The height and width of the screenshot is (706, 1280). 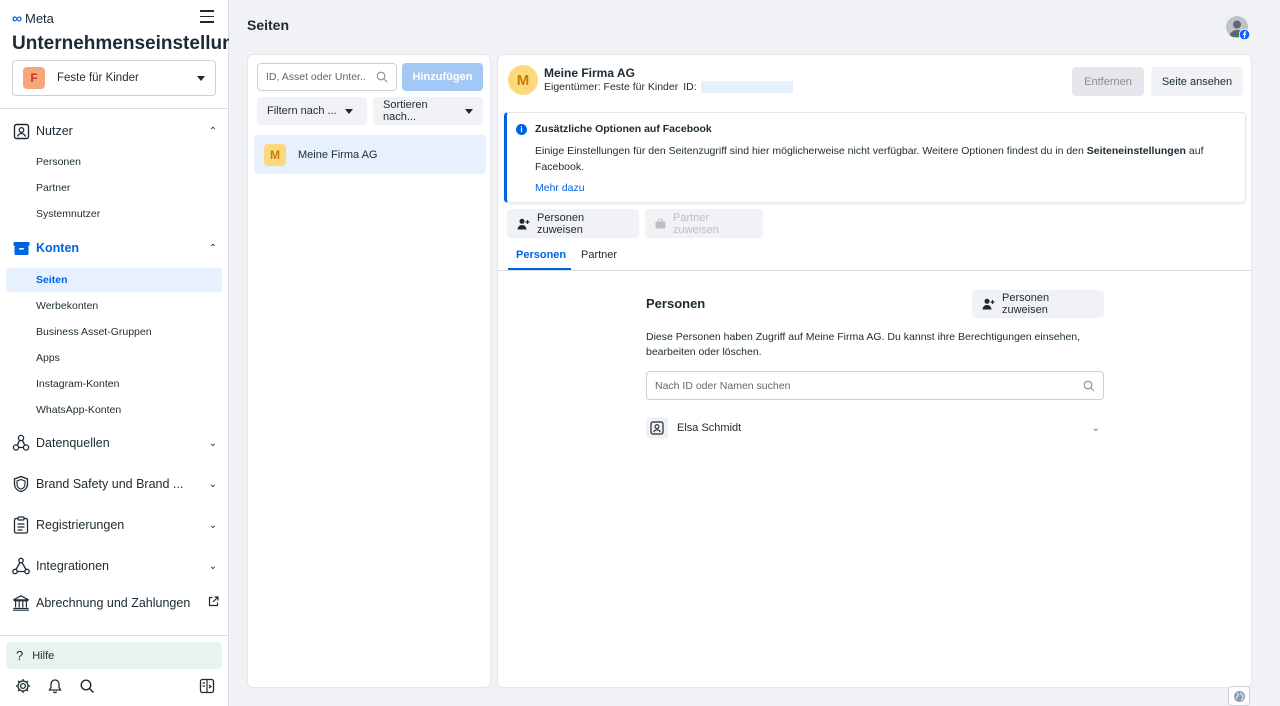 What do you see at coordinates (690, 87) in the screenshot?
I see `id-label: ID:` at bounding box center [690, 87].